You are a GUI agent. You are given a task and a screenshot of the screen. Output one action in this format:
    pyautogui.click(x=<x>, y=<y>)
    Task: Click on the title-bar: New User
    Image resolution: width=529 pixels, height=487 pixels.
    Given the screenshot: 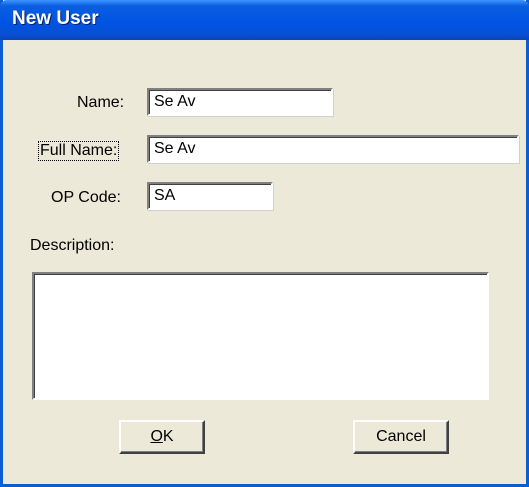 What is the action you would take?
    pyautogui.click(x=264, y=20)
    